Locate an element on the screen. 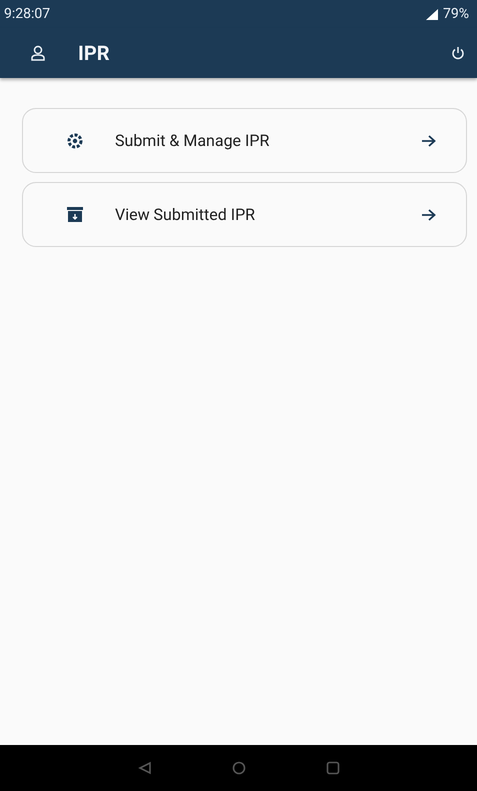  app-title: IPR is located at coordinates (94, 53).